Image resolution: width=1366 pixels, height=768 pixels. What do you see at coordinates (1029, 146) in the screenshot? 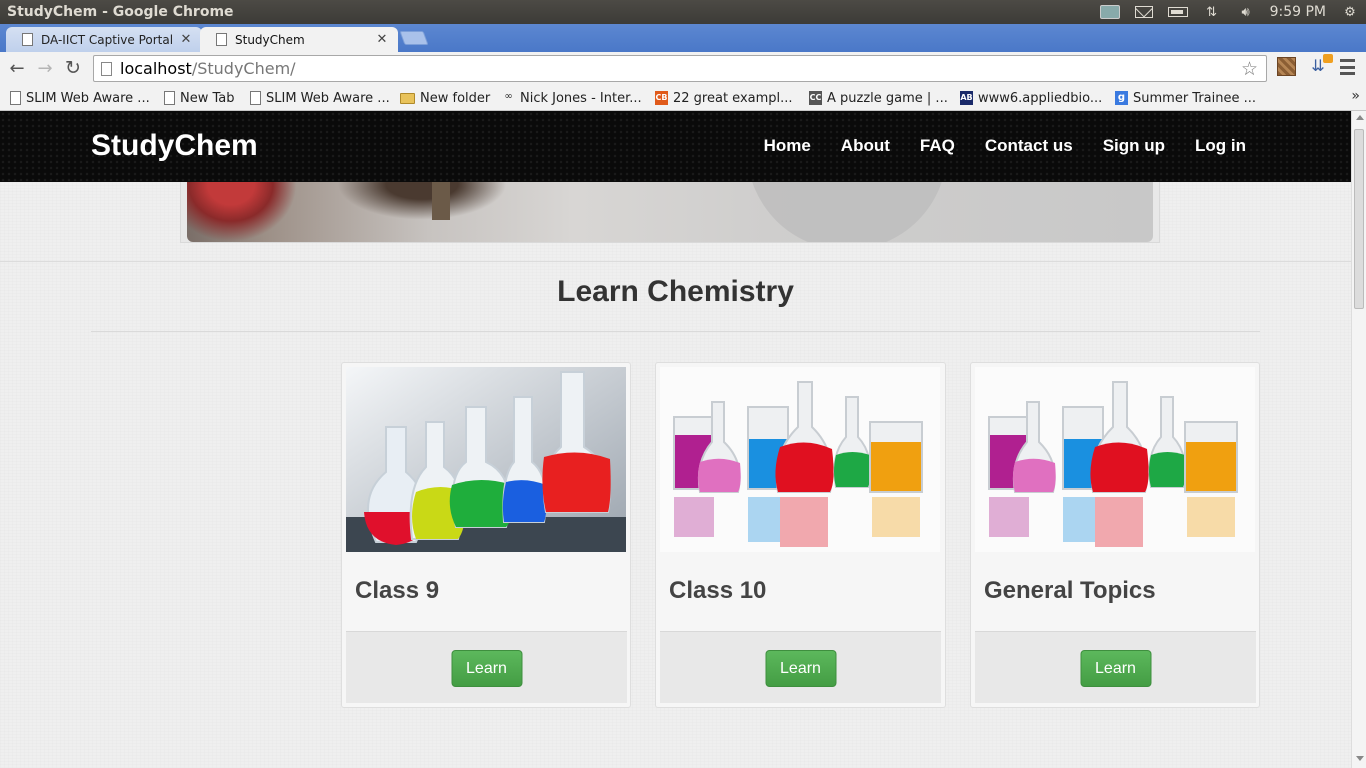
I see `nav-link-contact: Contact us` at bounding box center [1029, 146].